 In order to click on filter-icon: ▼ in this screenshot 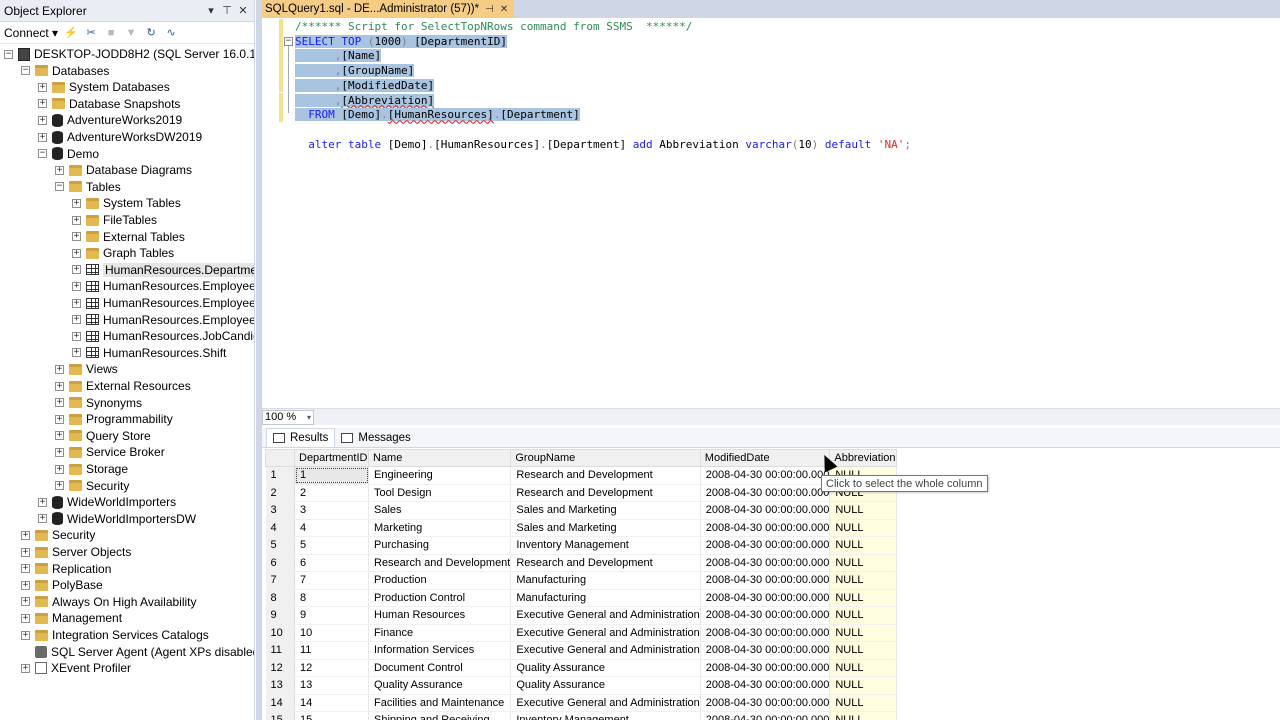, I will do `click(131, 33)`.